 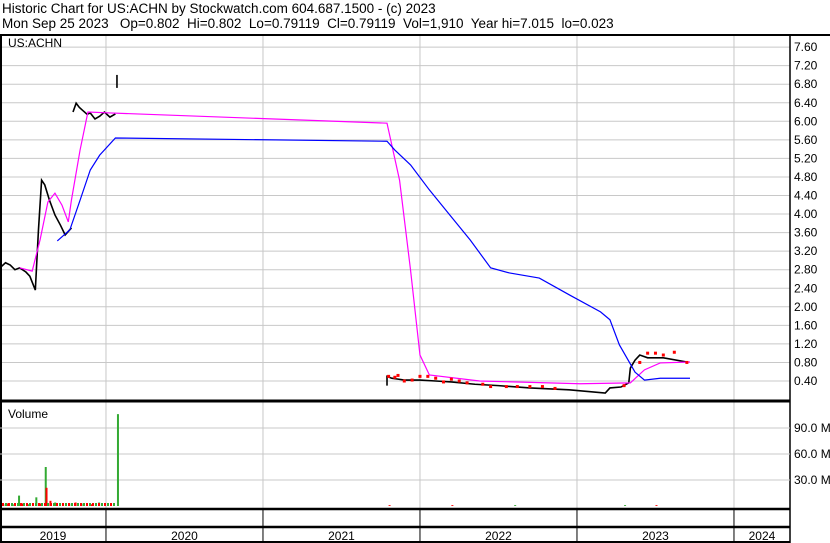 What do you see at coordinates (806, 121) in the screenshot?
I see `price-tick-label: 6.00` at bounding box center [806, 121].